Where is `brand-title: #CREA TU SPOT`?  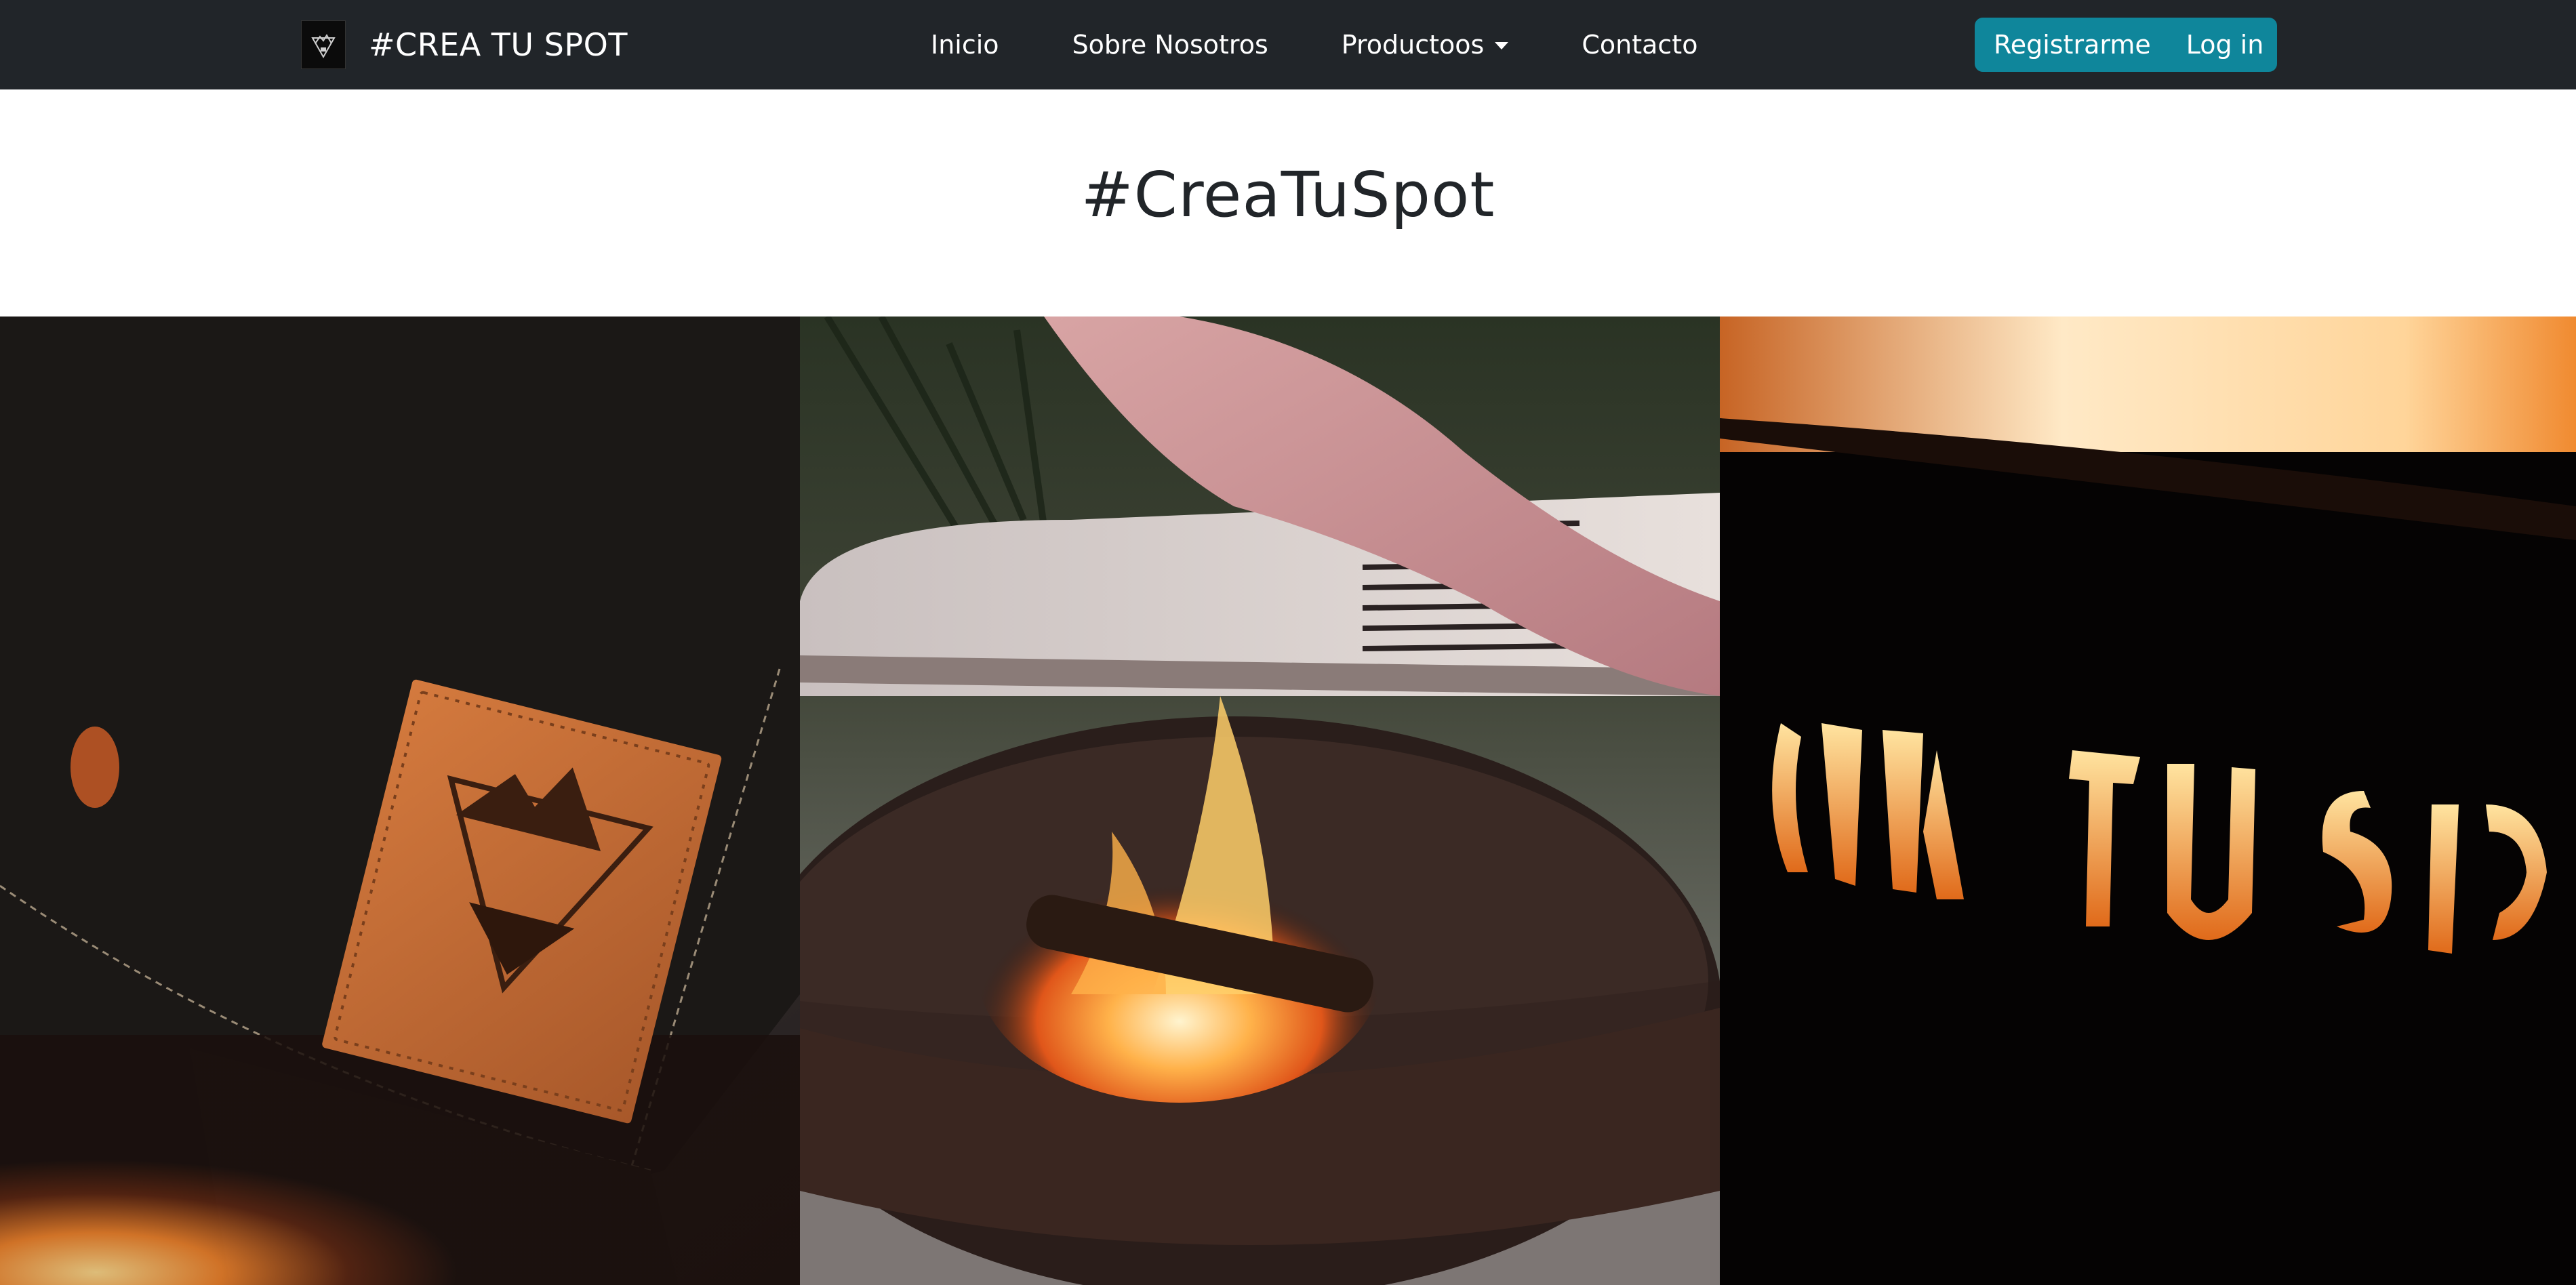
brand-title: #CREA TU SPOT is located at coordinates (498, 45).